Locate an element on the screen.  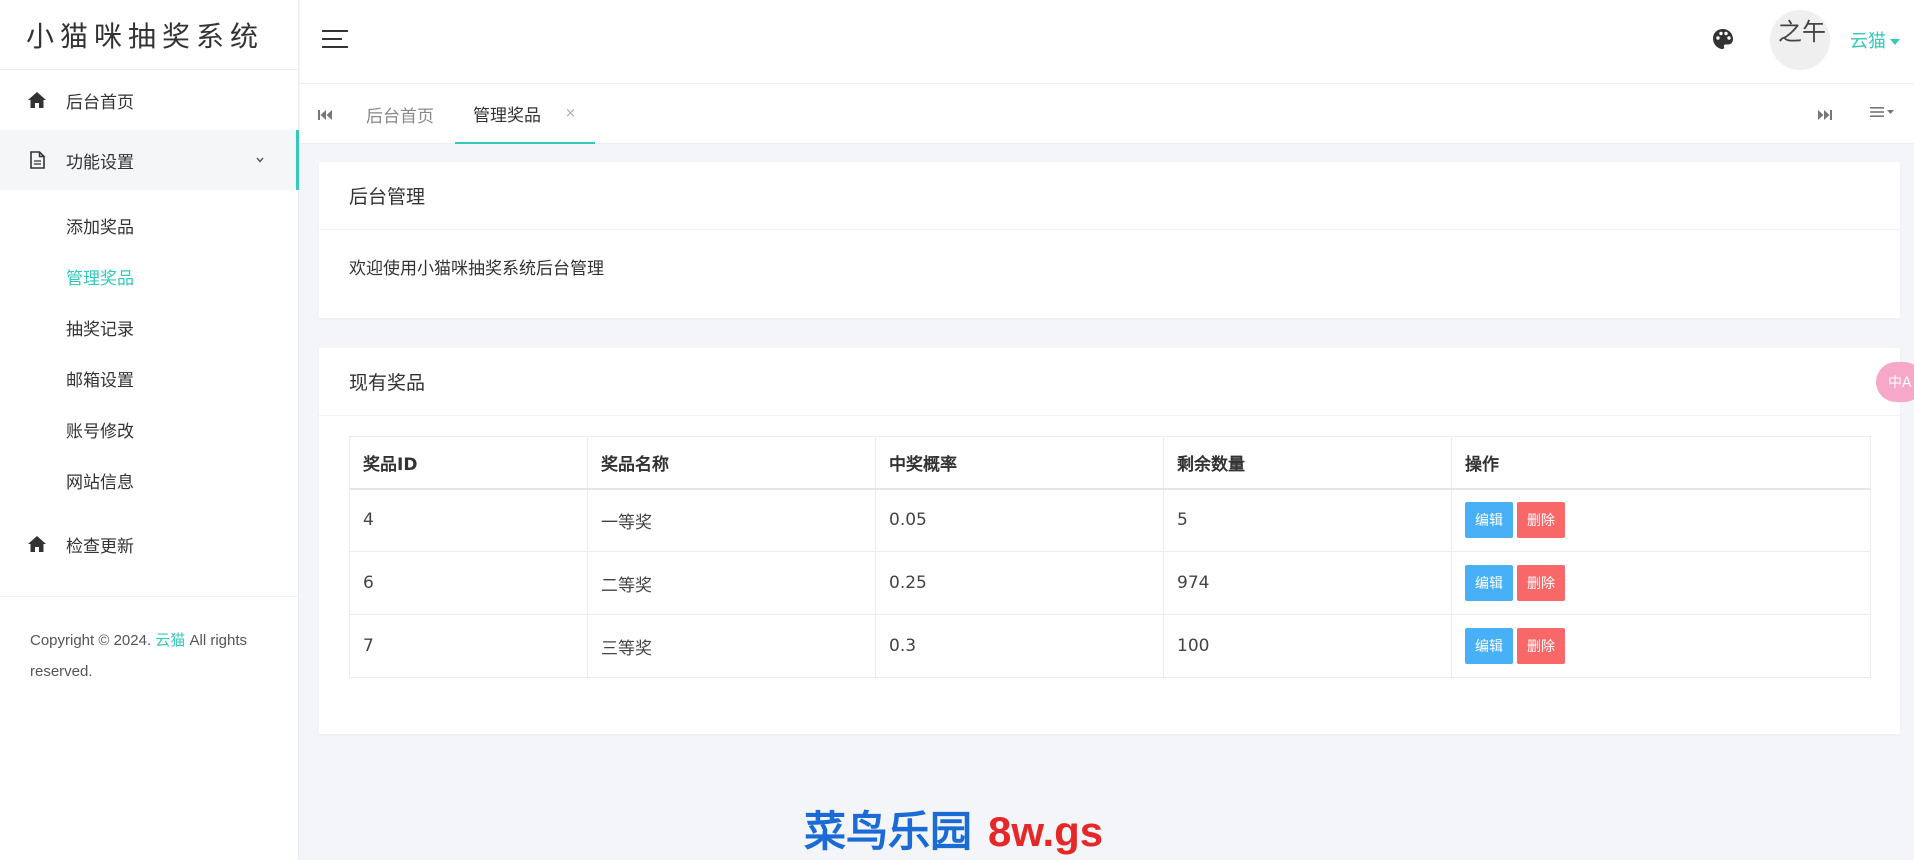
sidebar-item-manage-prizes: 管理奖品 is located at coordinates (149, 276).